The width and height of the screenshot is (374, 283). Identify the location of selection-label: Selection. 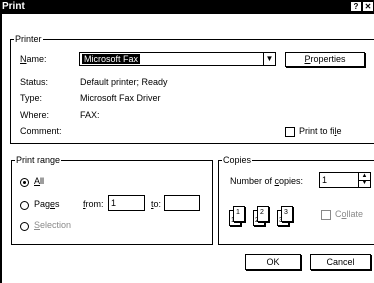
(52, 225).